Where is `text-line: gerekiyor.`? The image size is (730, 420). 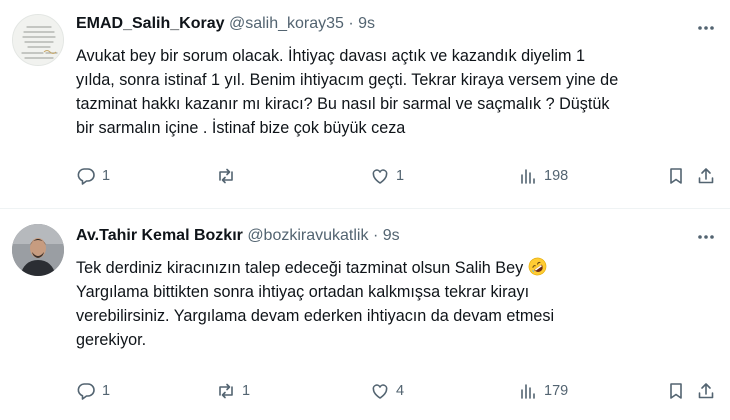
text-line: gerekiyor. is located at coordinates (111, 340).